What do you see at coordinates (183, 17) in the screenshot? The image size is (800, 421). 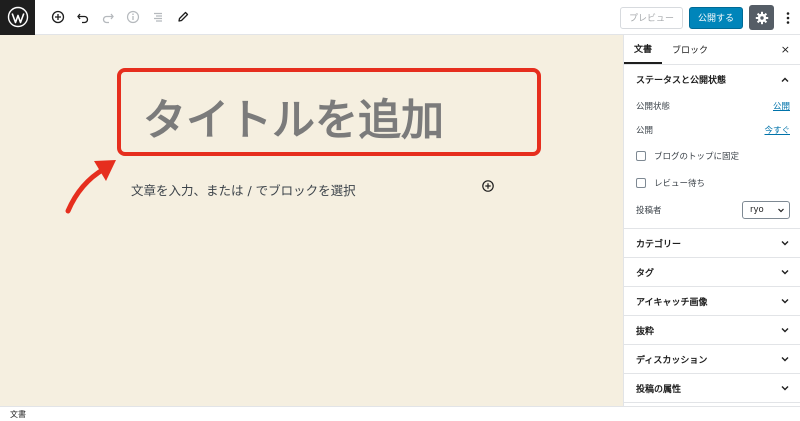 I see `edit-tools-icon` at bounding box center [183, 17].